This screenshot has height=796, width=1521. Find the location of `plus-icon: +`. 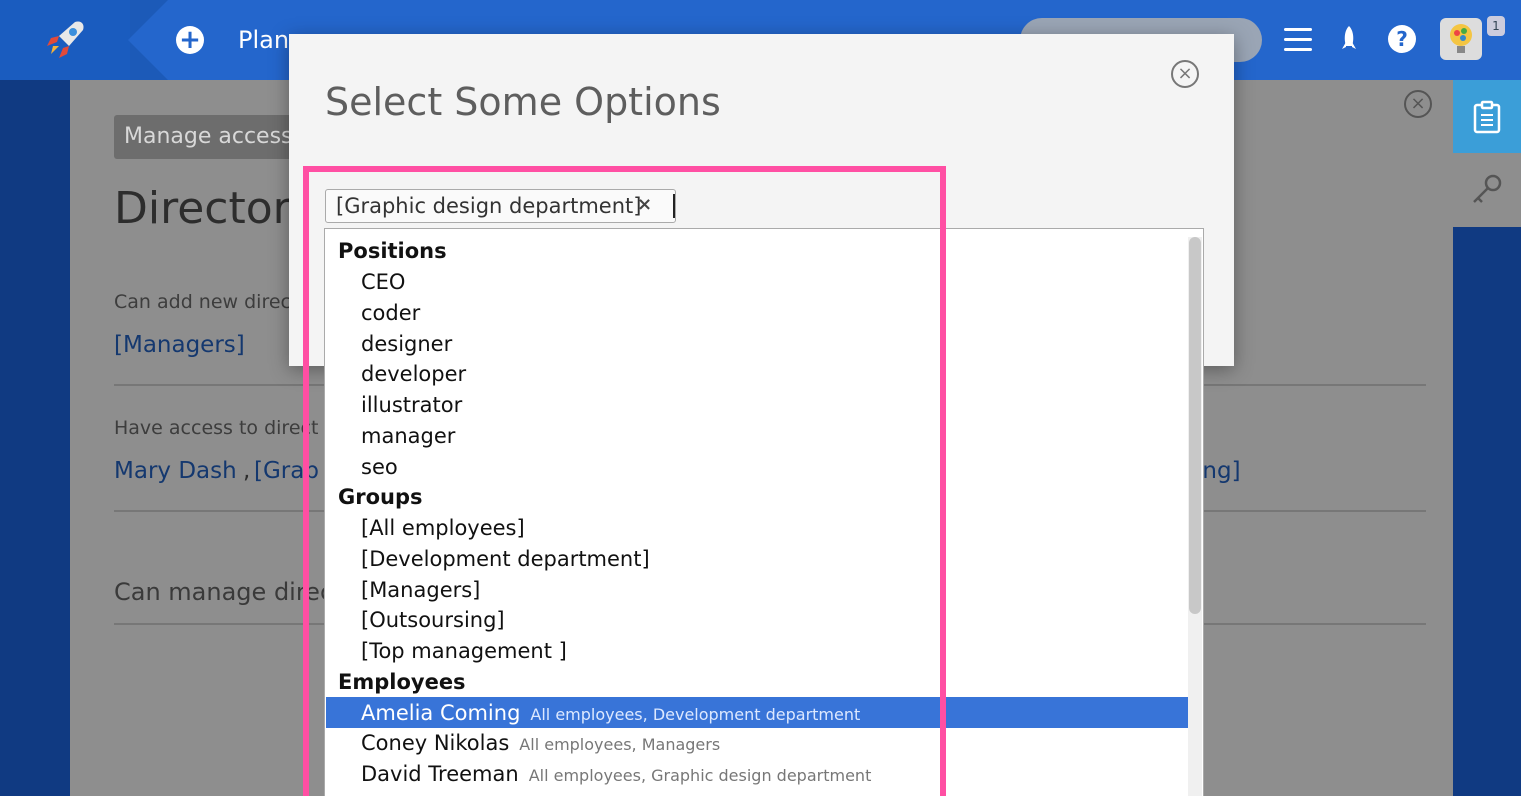

plus-icon: + is located at coordinates (190, 40).